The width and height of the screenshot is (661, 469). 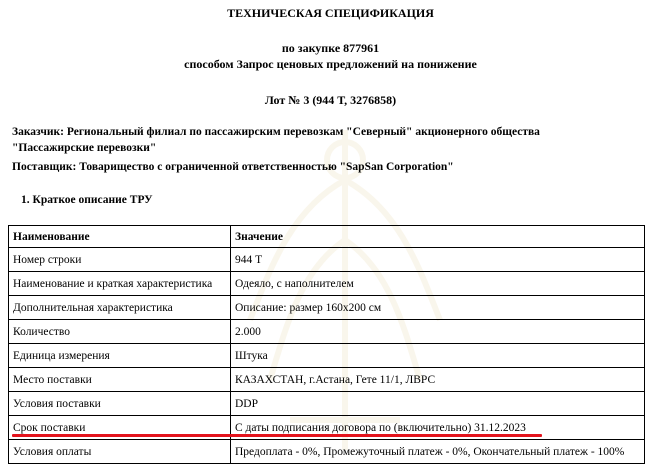 I want to click on table-row: Условия поставки DDP, so click(x=326, y=403).